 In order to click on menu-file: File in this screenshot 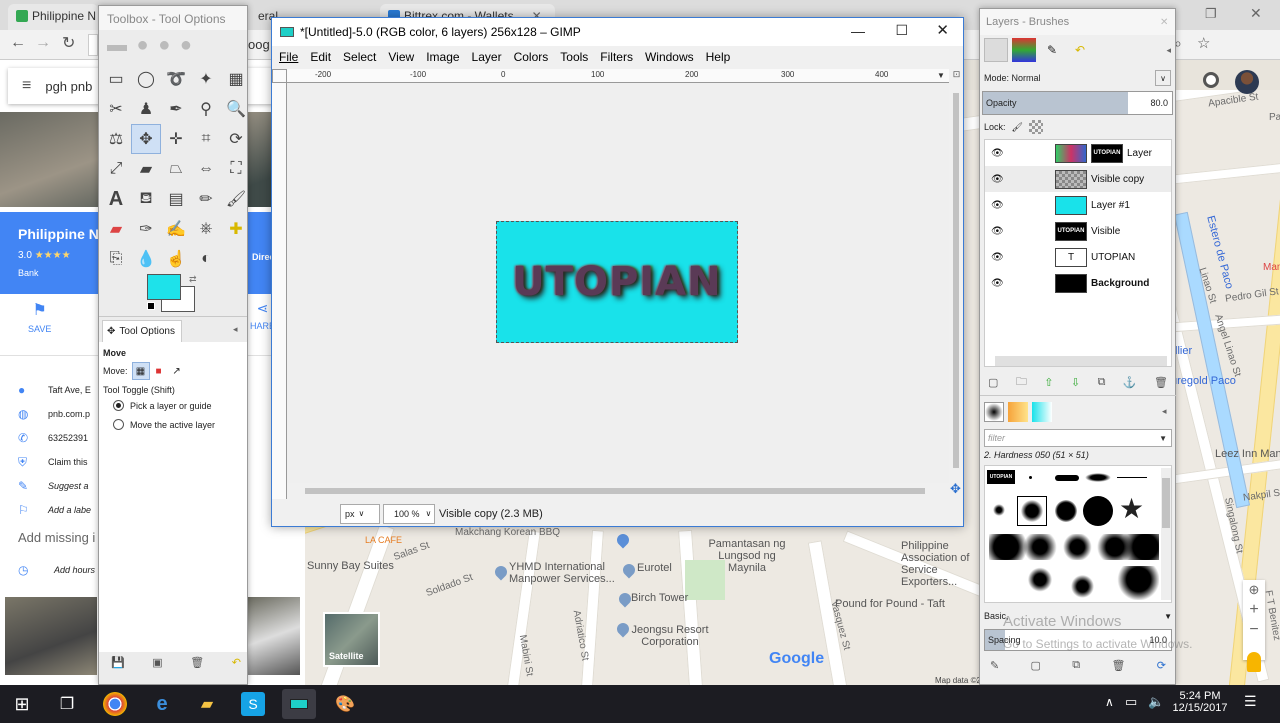, I will do `click(288, 57)`.